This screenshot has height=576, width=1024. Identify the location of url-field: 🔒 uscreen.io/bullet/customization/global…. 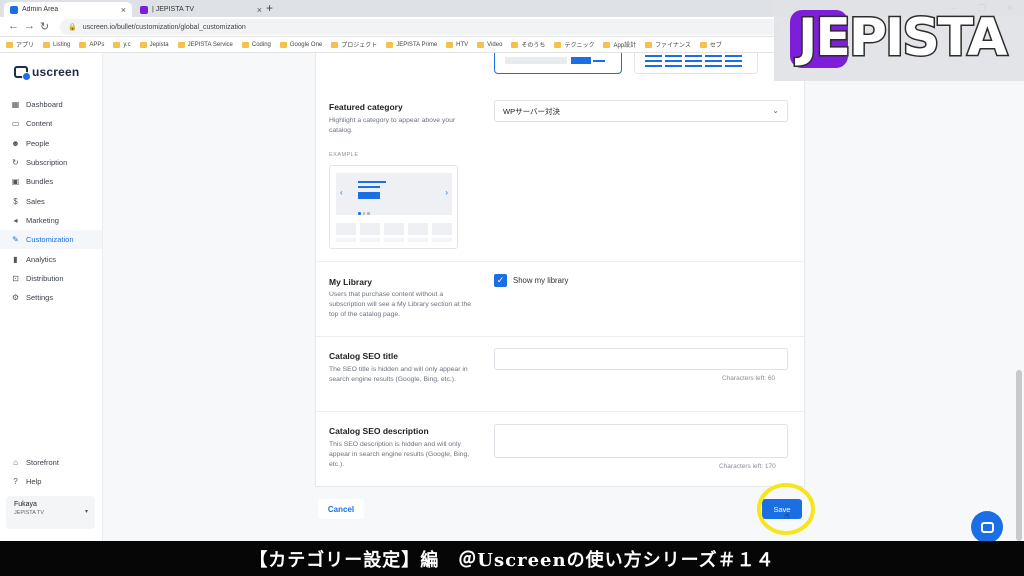
(420, 27).